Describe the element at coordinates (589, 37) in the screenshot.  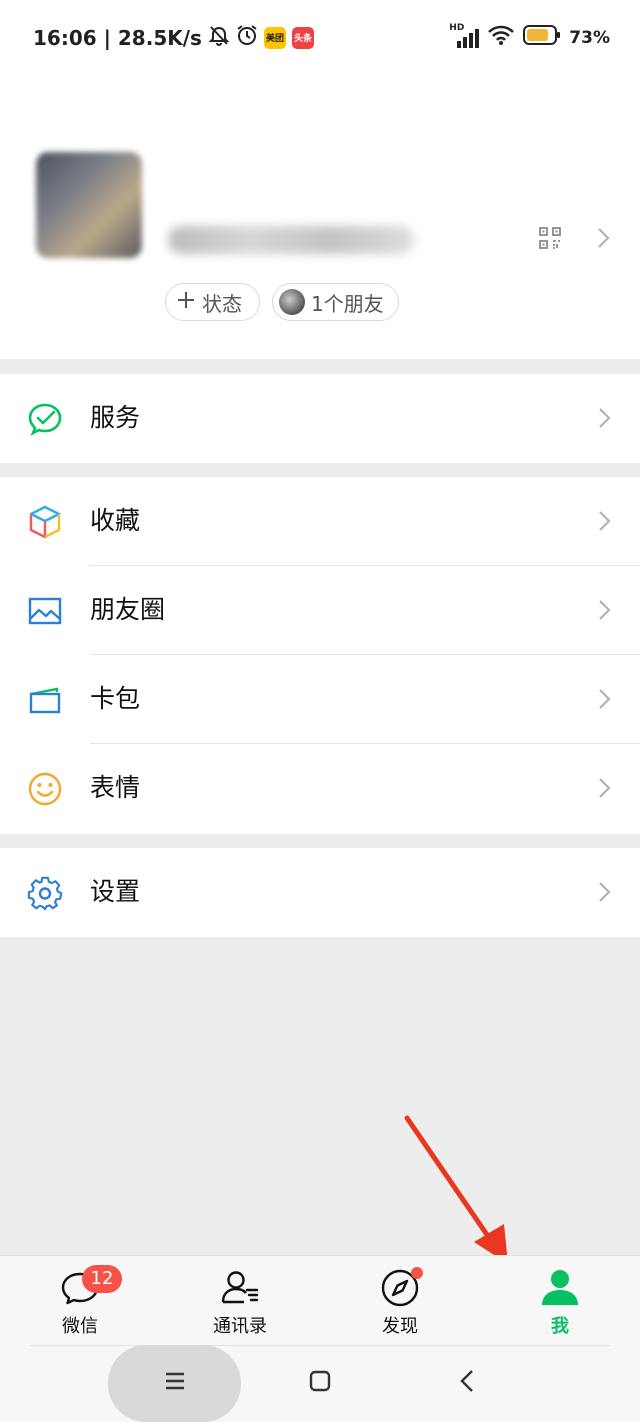
I see `battery-percent: 73%` at that location.